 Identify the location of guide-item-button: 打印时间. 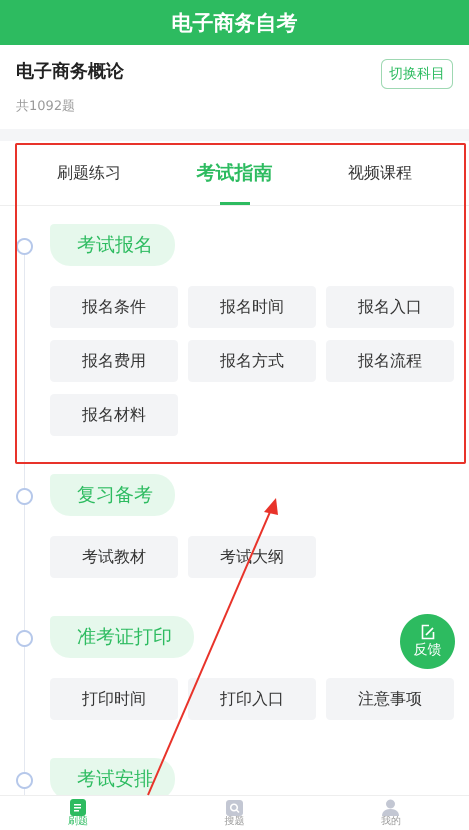
(114, 699).